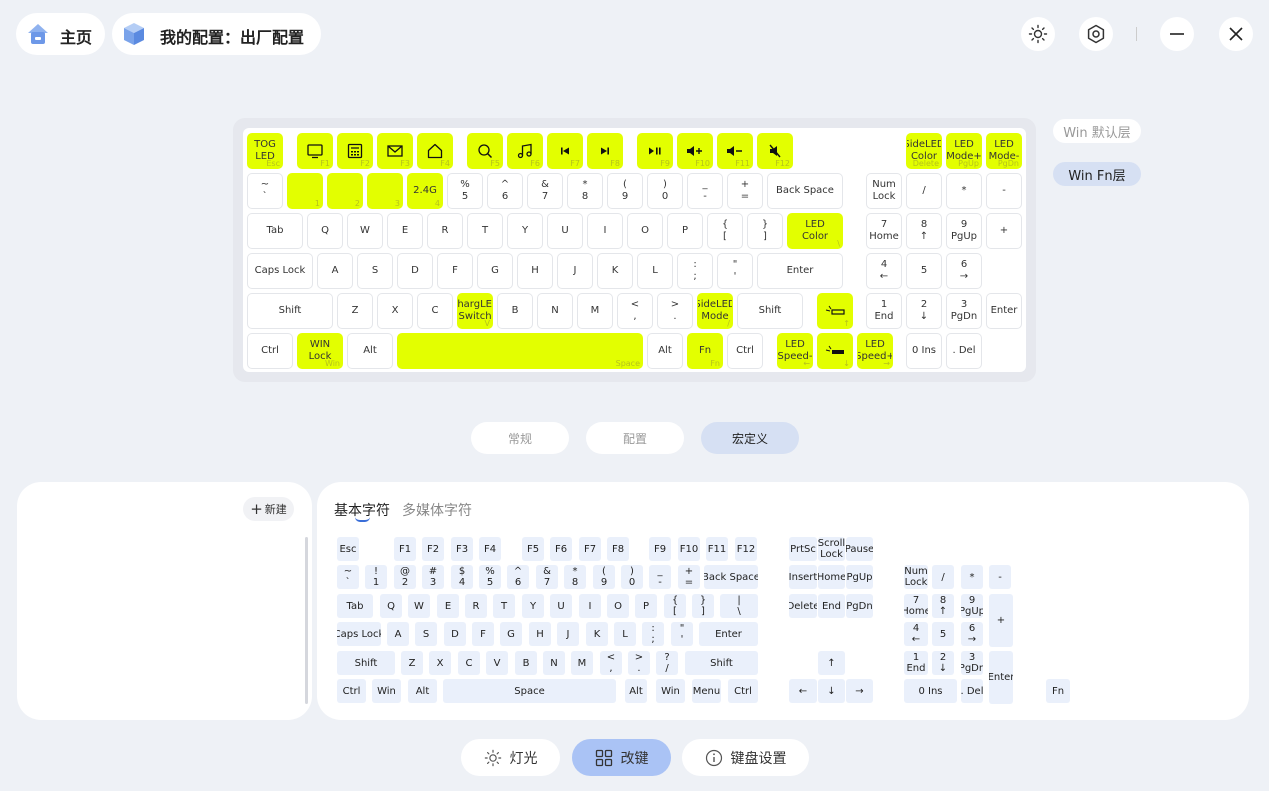  I want to click on picker-key-m: M, so click(582, 663).